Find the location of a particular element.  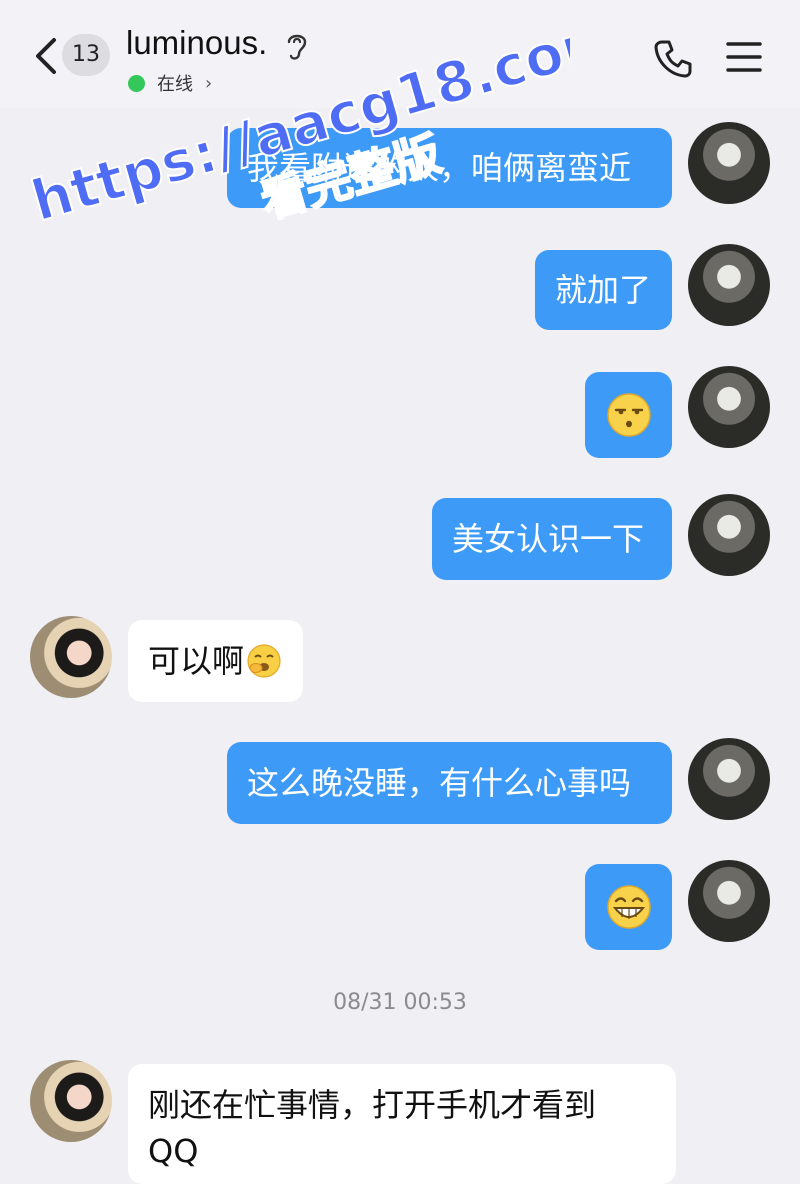

outgoing-message: 美女认识一下 is located at coordinates (552, 539).